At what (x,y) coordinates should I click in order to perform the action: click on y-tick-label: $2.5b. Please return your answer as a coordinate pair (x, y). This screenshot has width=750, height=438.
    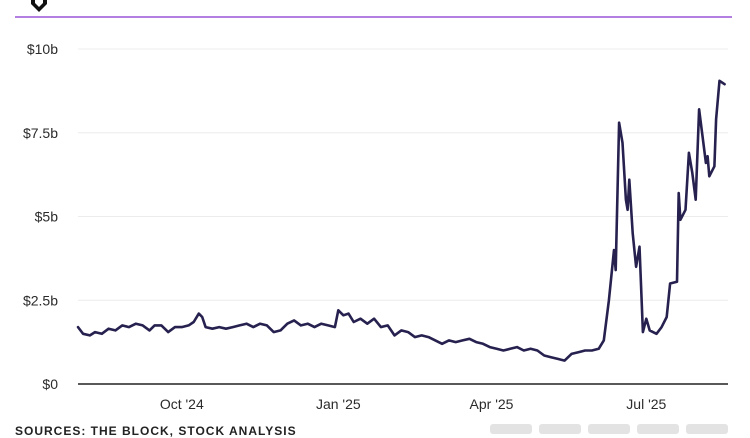
    Looking at the image, I should click on (40, 300).